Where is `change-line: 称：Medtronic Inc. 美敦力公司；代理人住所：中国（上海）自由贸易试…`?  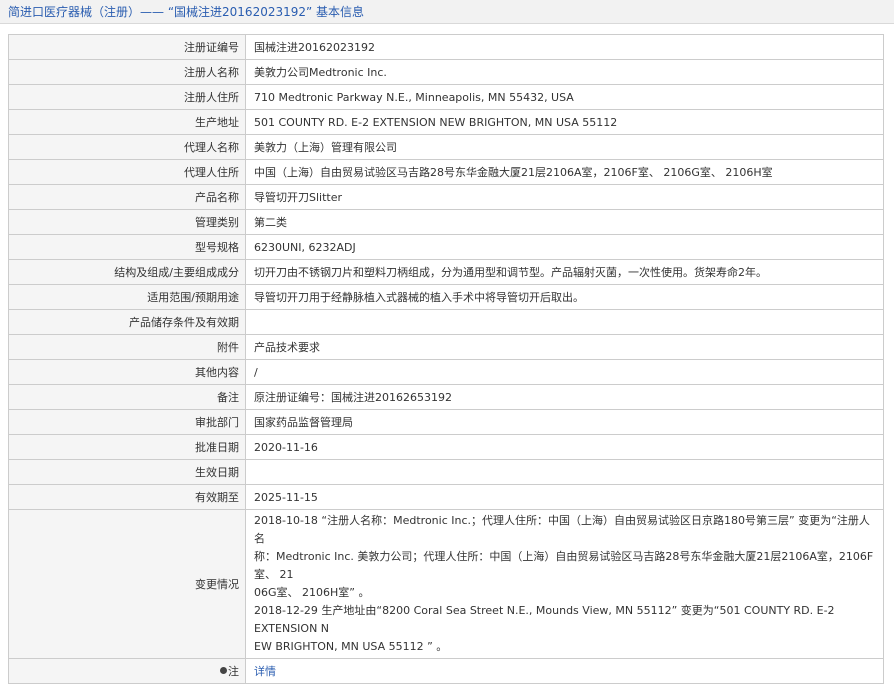 change-line: 称：Medtronic Inc. 美敦力公司；代理人住所：中国（上海）自由贸易试… is located at coordinates (564, 565).